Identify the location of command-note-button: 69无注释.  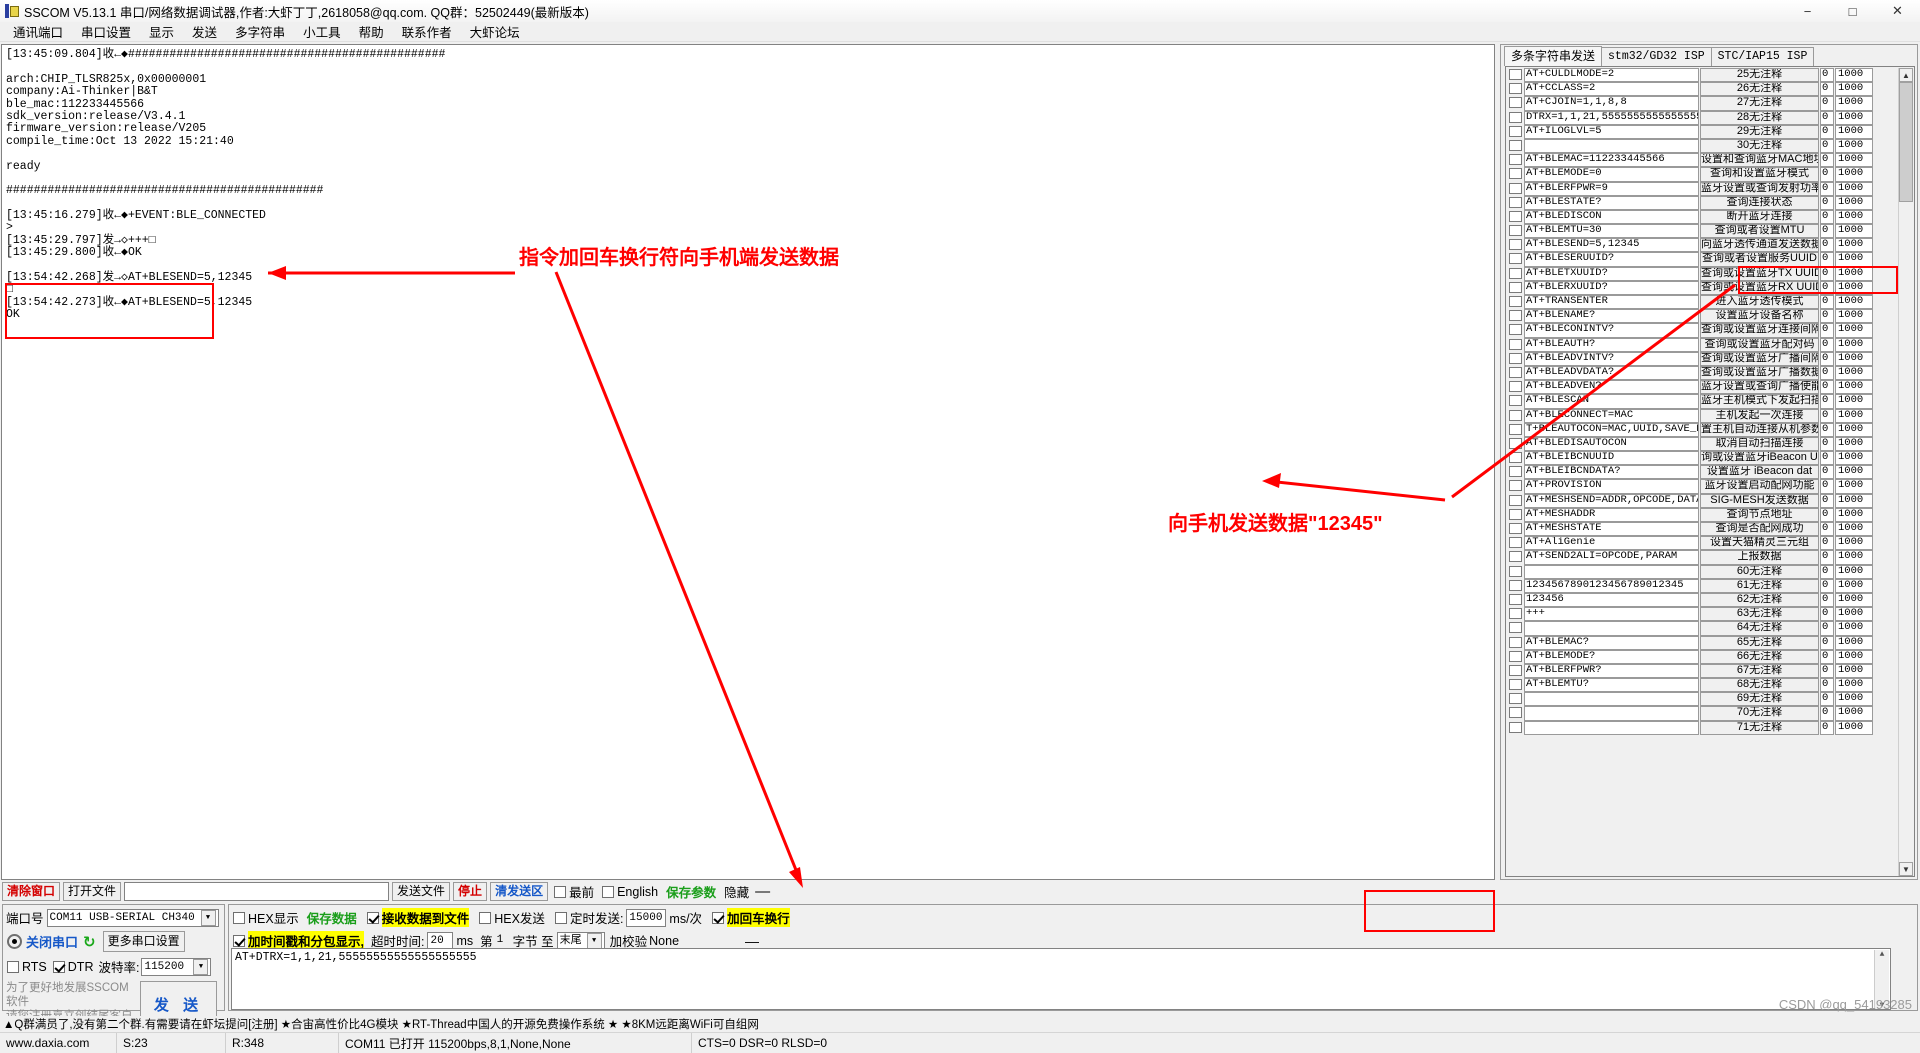
(1759, 699).